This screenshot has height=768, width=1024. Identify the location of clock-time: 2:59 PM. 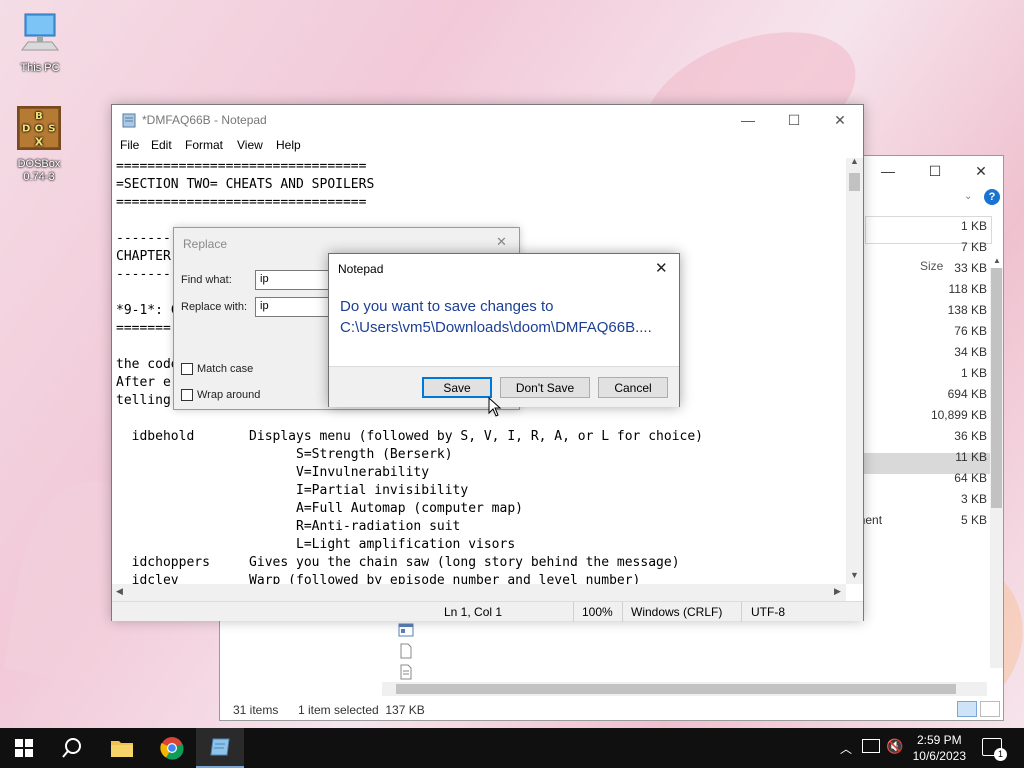
(939, 740).